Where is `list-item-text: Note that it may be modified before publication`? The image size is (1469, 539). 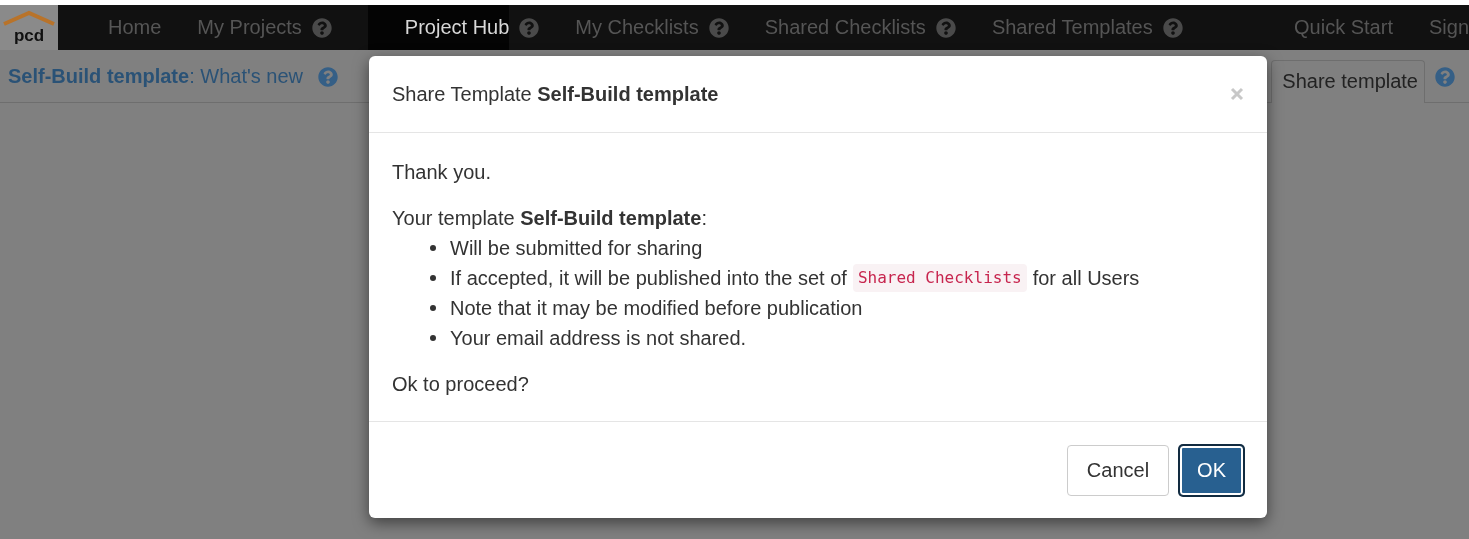
list-item-text: Note that it may be modified before publication is located at coordinates (656, 308).